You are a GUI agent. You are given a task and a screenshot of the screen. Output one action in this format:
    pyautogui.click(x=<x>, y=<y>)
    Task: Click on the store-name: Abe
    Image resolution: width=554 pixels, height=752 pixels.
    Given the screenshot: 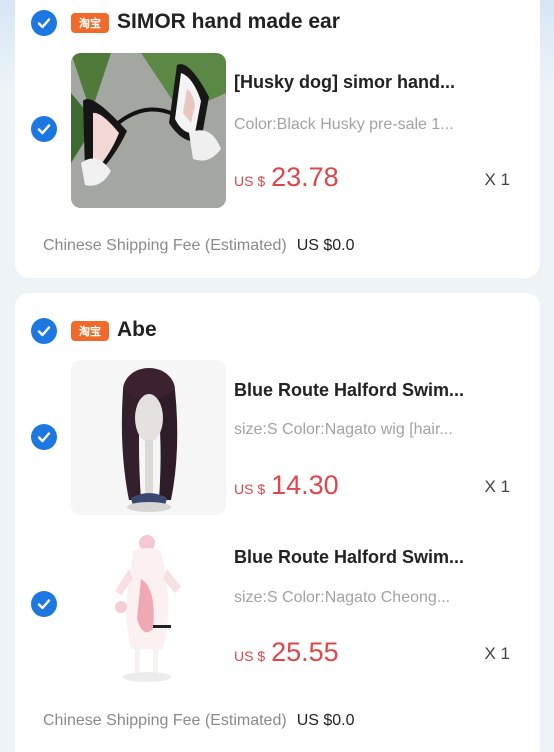 What is the action you would take?
    pyautogui.click(x=137, y=330)
    